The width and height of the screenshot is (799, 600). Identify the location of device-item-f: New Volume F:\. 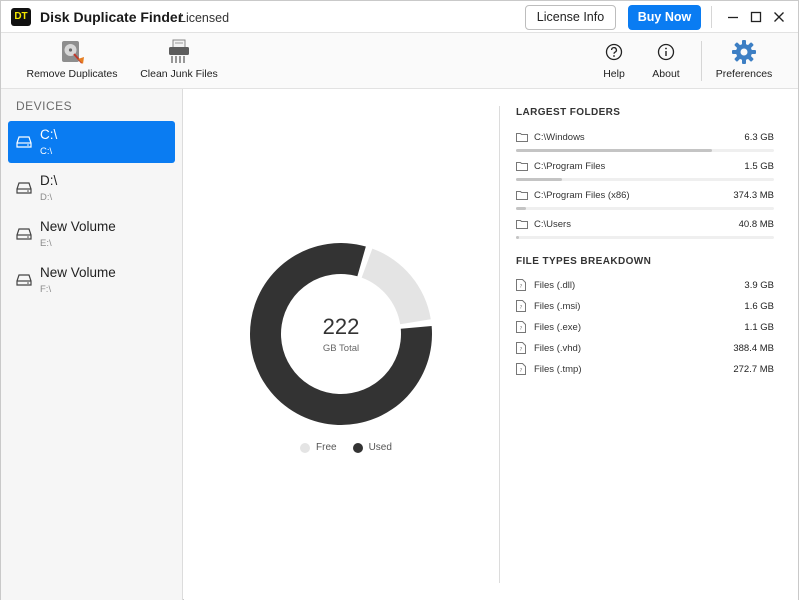
(91, 280).